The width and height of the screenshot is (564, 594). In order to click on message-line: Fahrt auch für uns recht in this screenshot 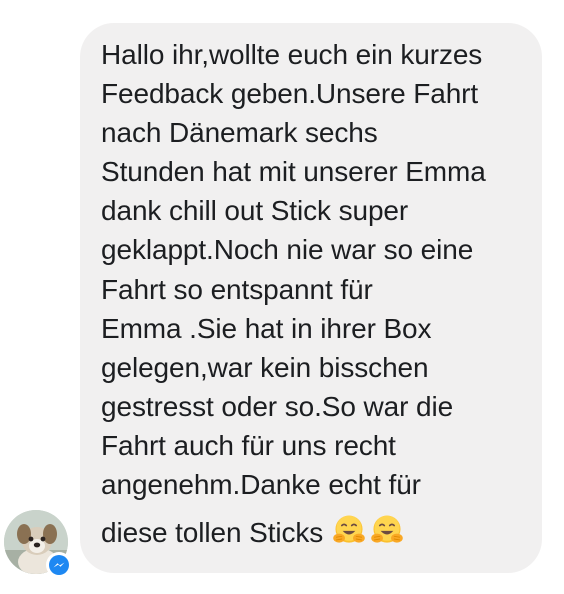, I will do `click(248, 445)`.